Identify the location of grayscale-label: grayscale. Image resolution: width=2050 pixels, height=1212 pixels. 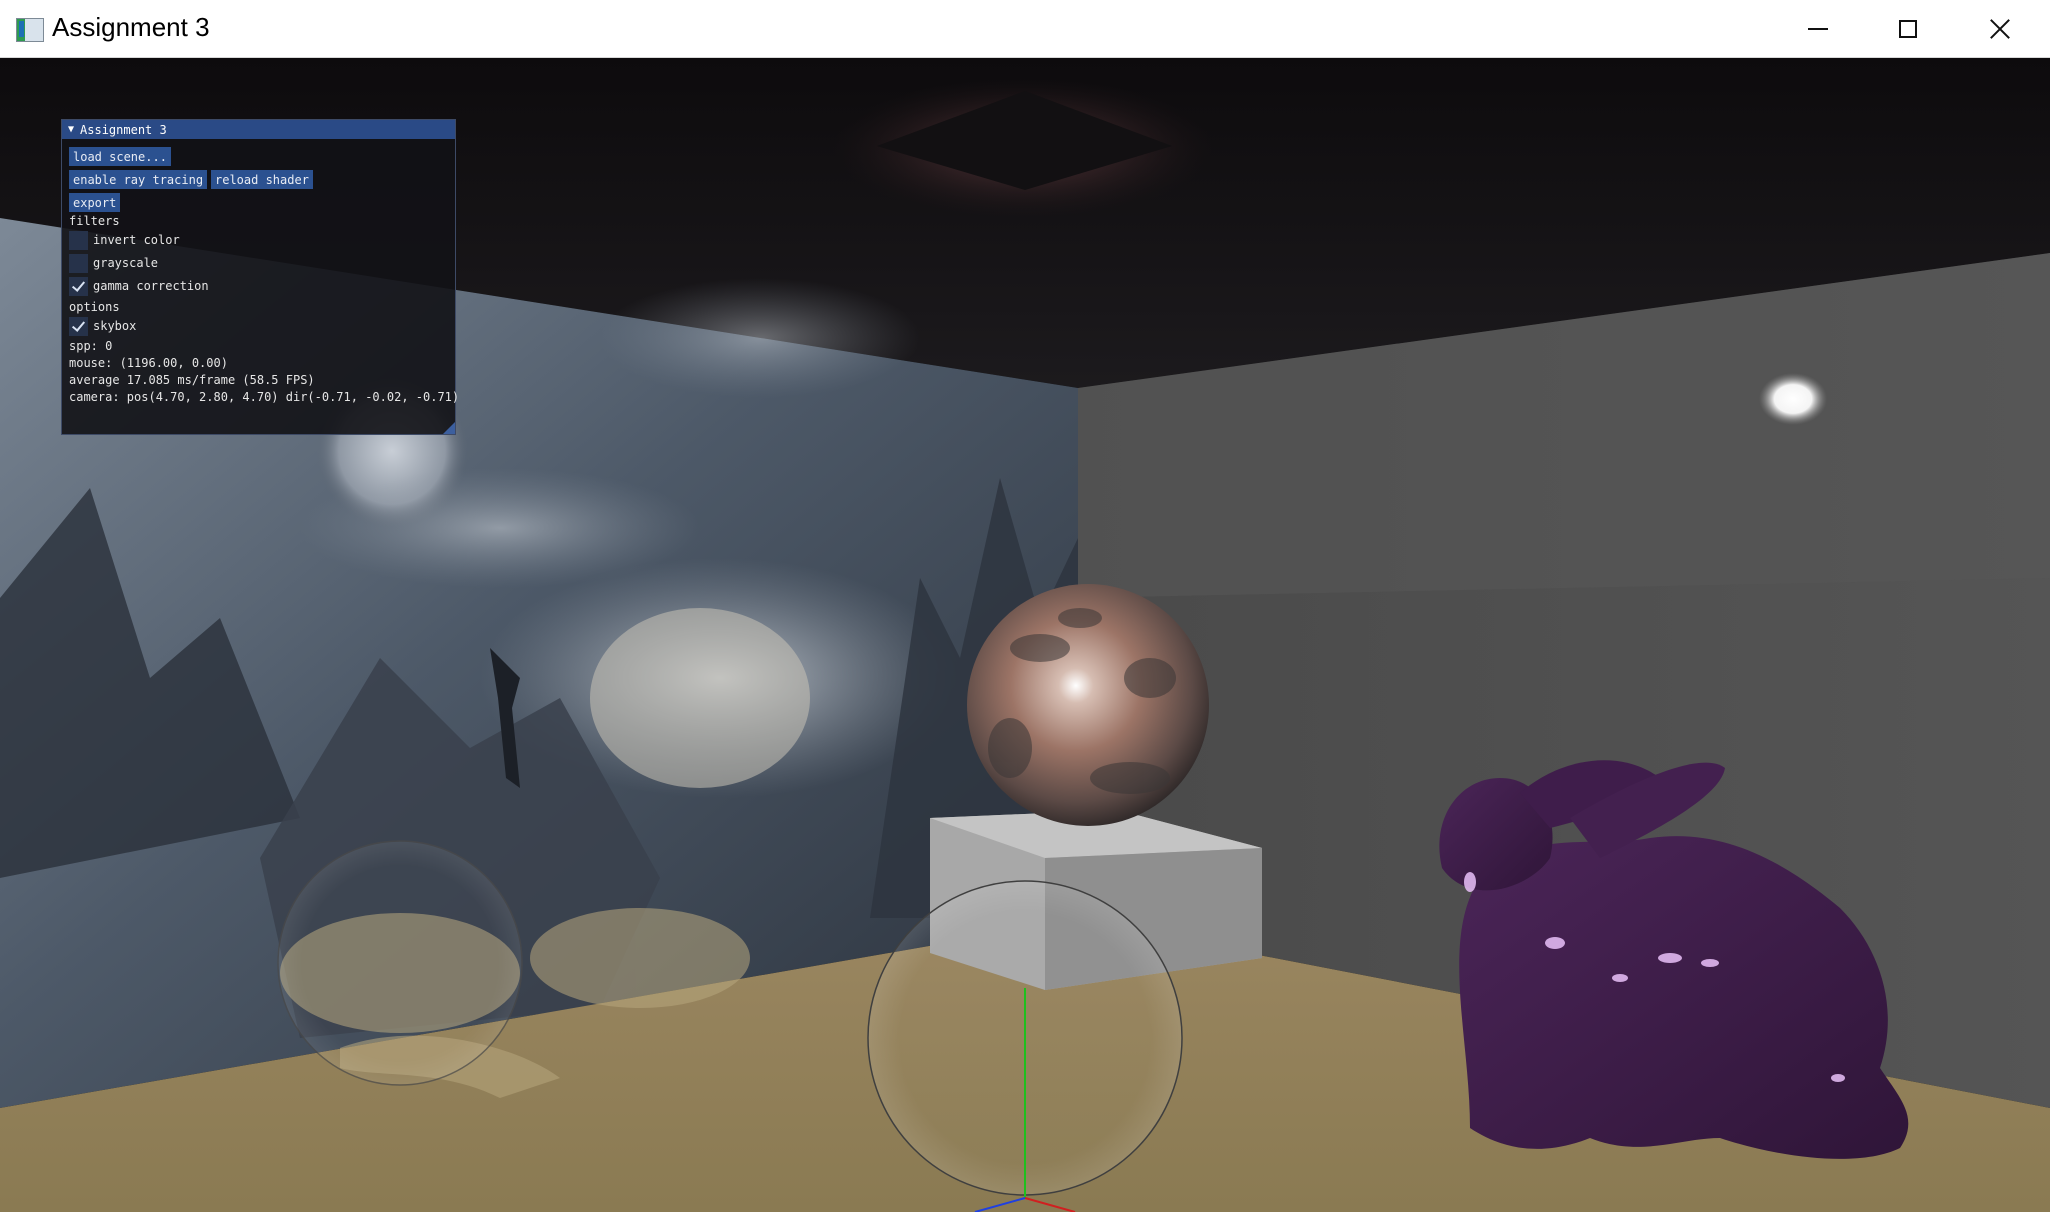
(126, 263).